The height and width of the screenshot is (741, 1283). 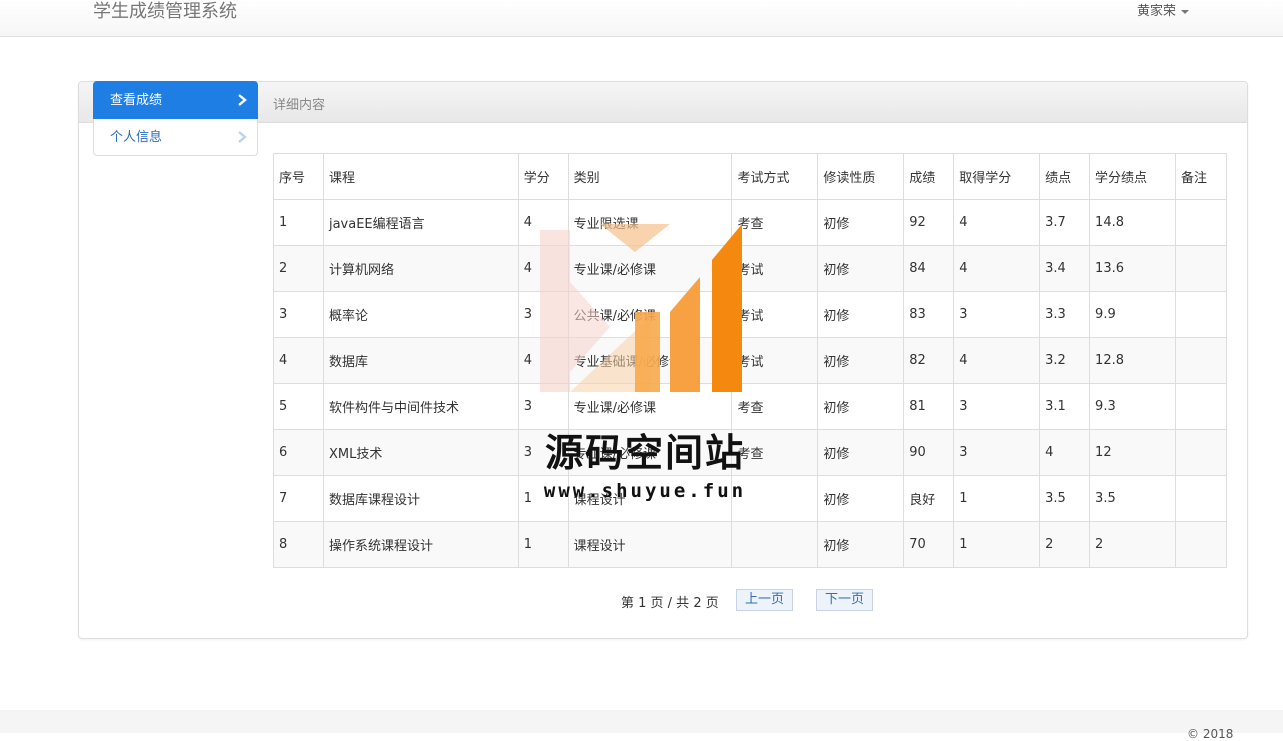 I want to click on cell-credit-gpa: 13.6, so click(x=1132, y=268).